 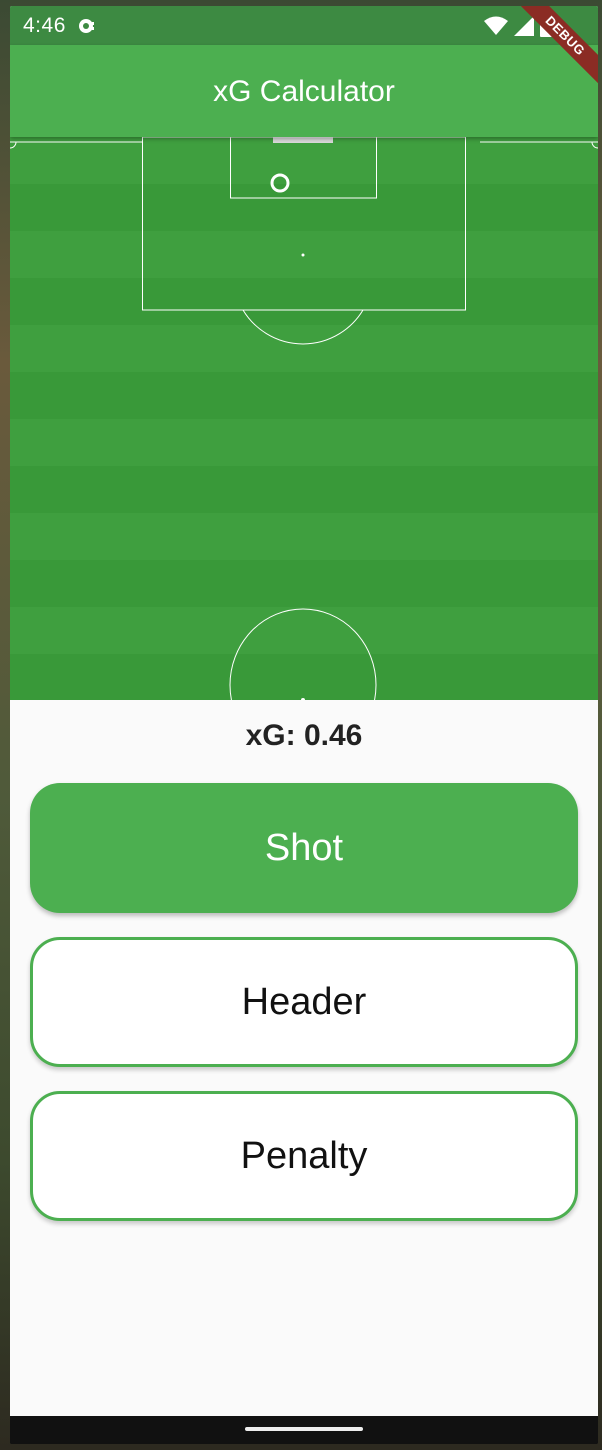 I want to click on home-indicator, so click(x=304, y=1429).